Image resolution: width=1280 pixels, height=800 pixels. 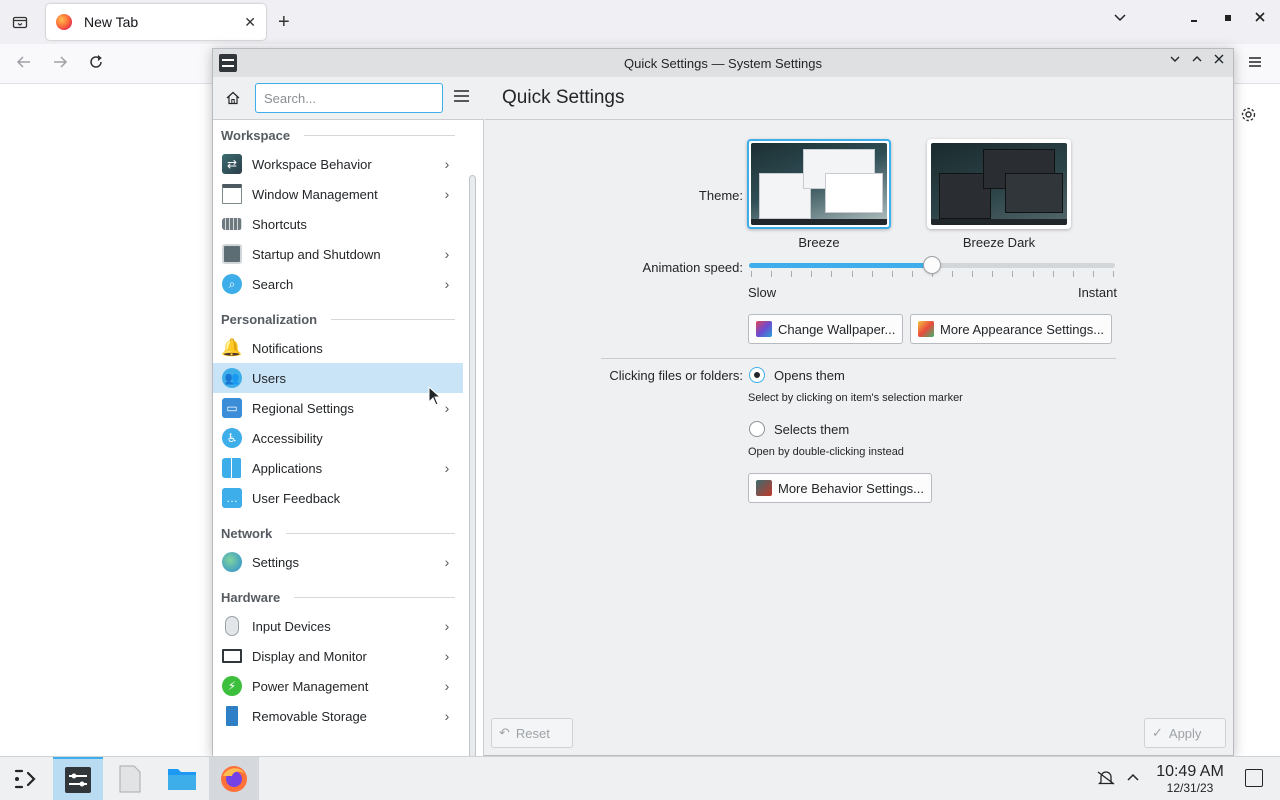 I want to click on sidebar-item-applications: Applications ›, so click(x=338, y=468).